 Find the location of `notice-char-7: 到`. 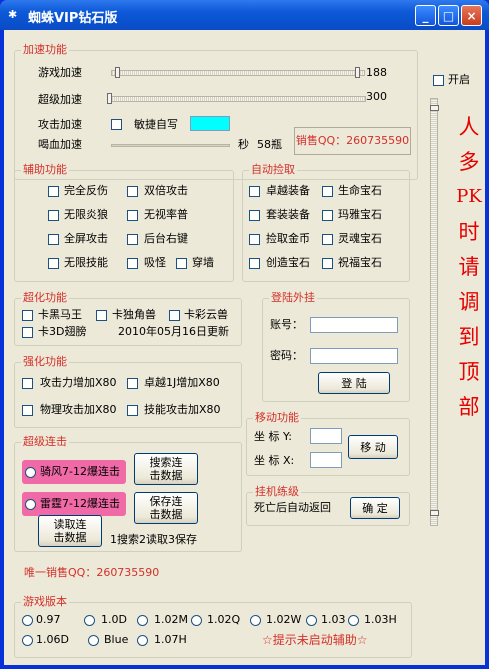

notice-char-7: 到 is located at coordinates (469, 337).